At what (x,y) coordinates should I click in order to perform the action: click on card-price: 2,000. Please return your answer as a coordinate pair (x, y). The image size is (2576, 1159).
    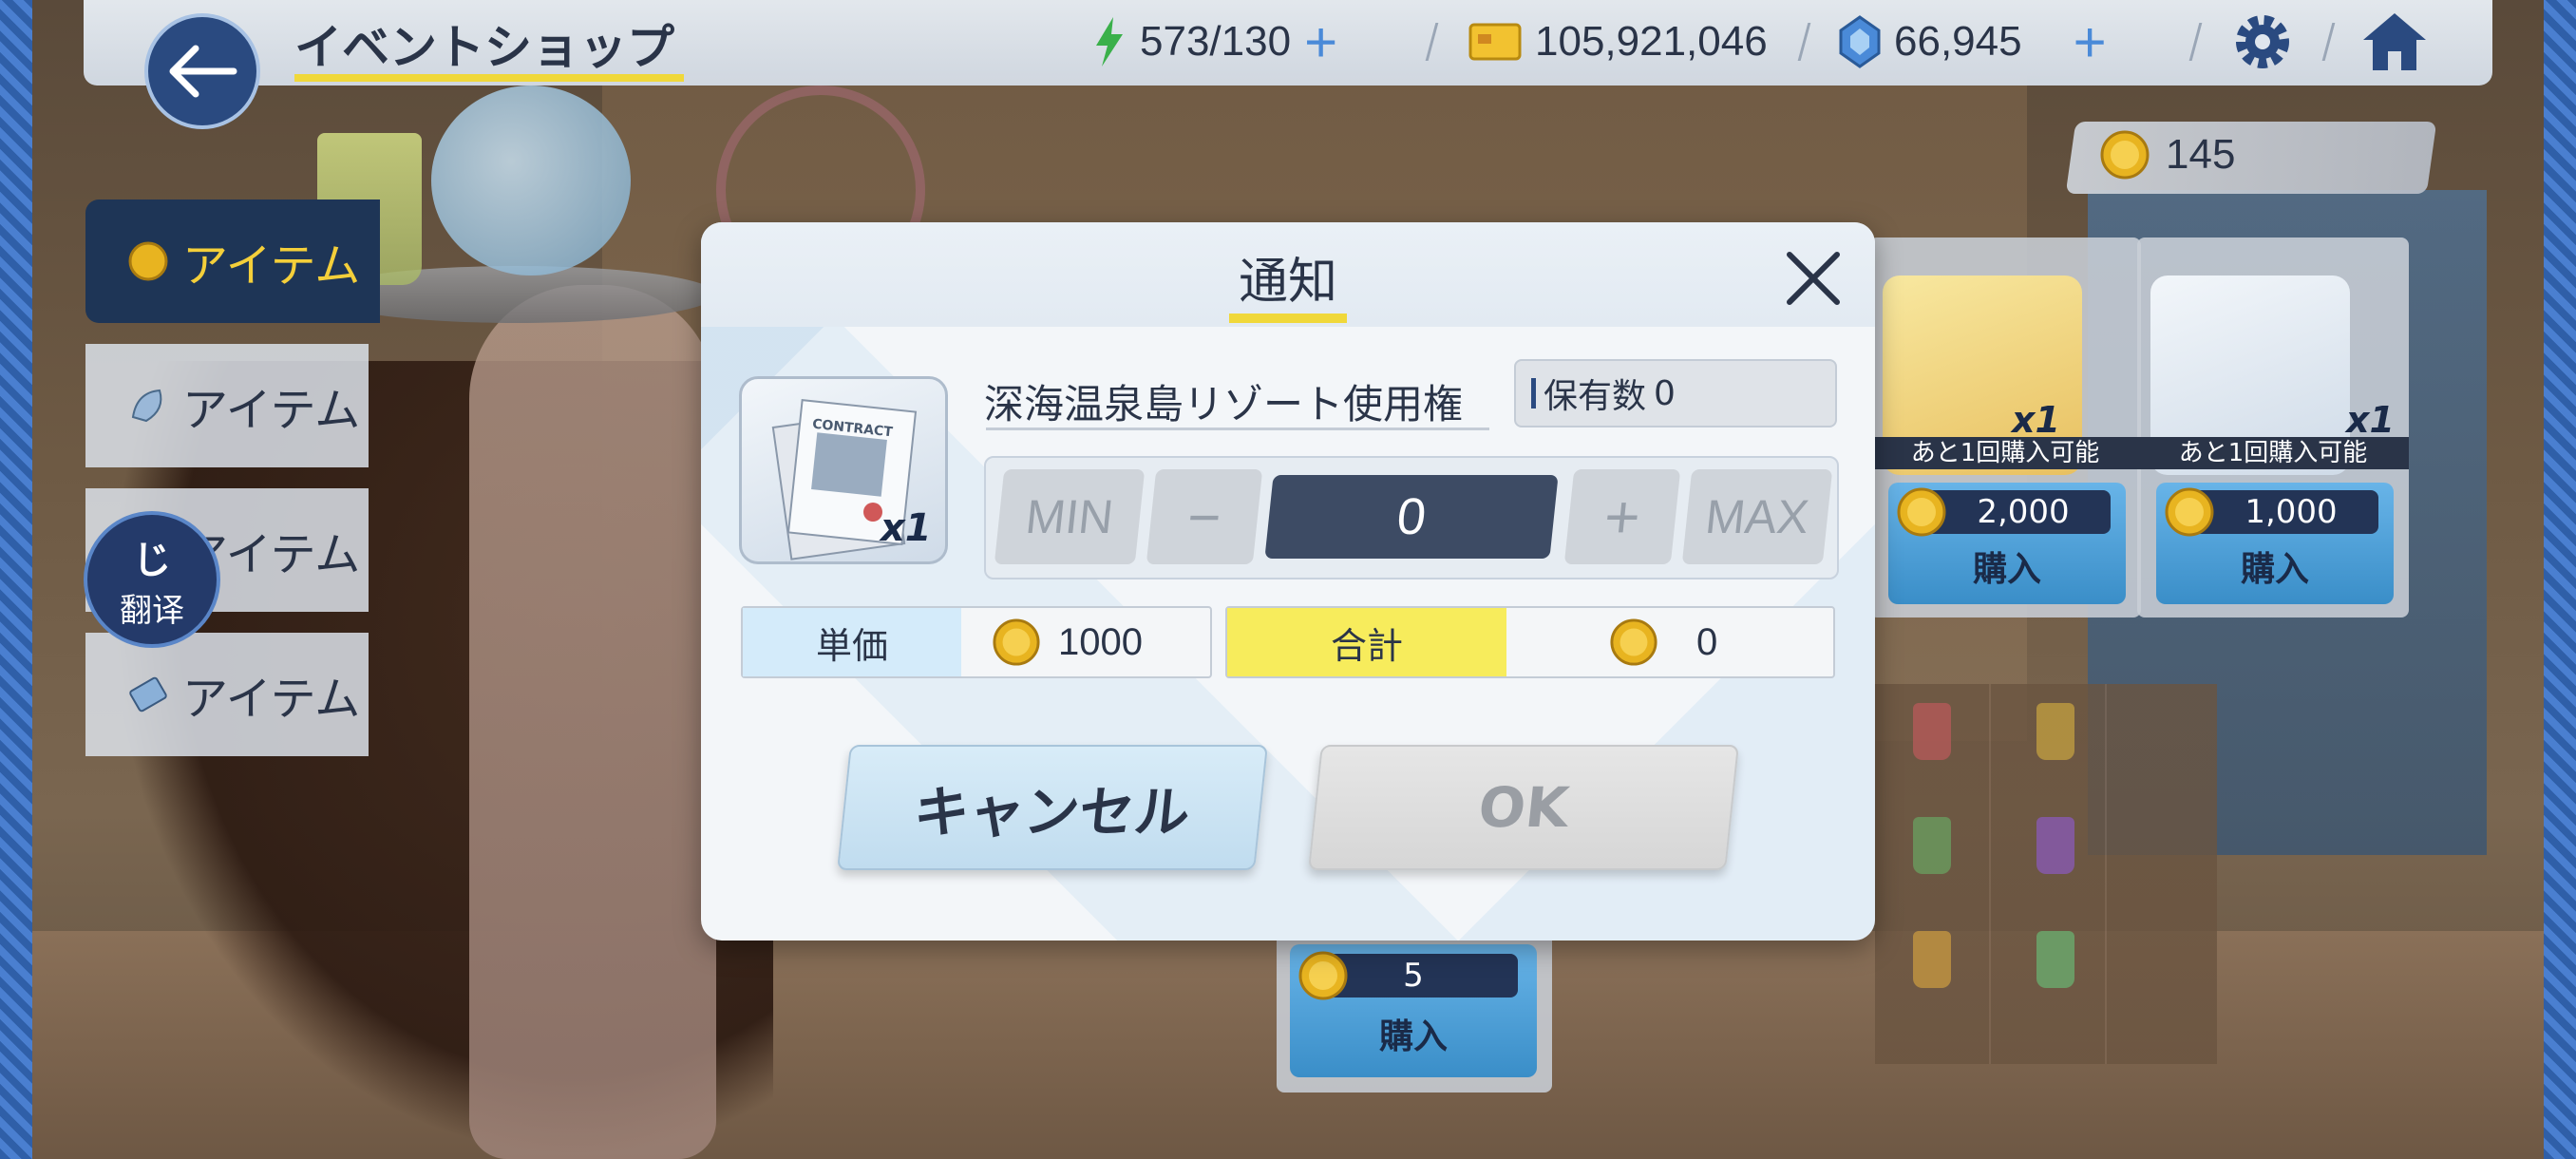
    Looking at the image, I should click on (2023, 512).